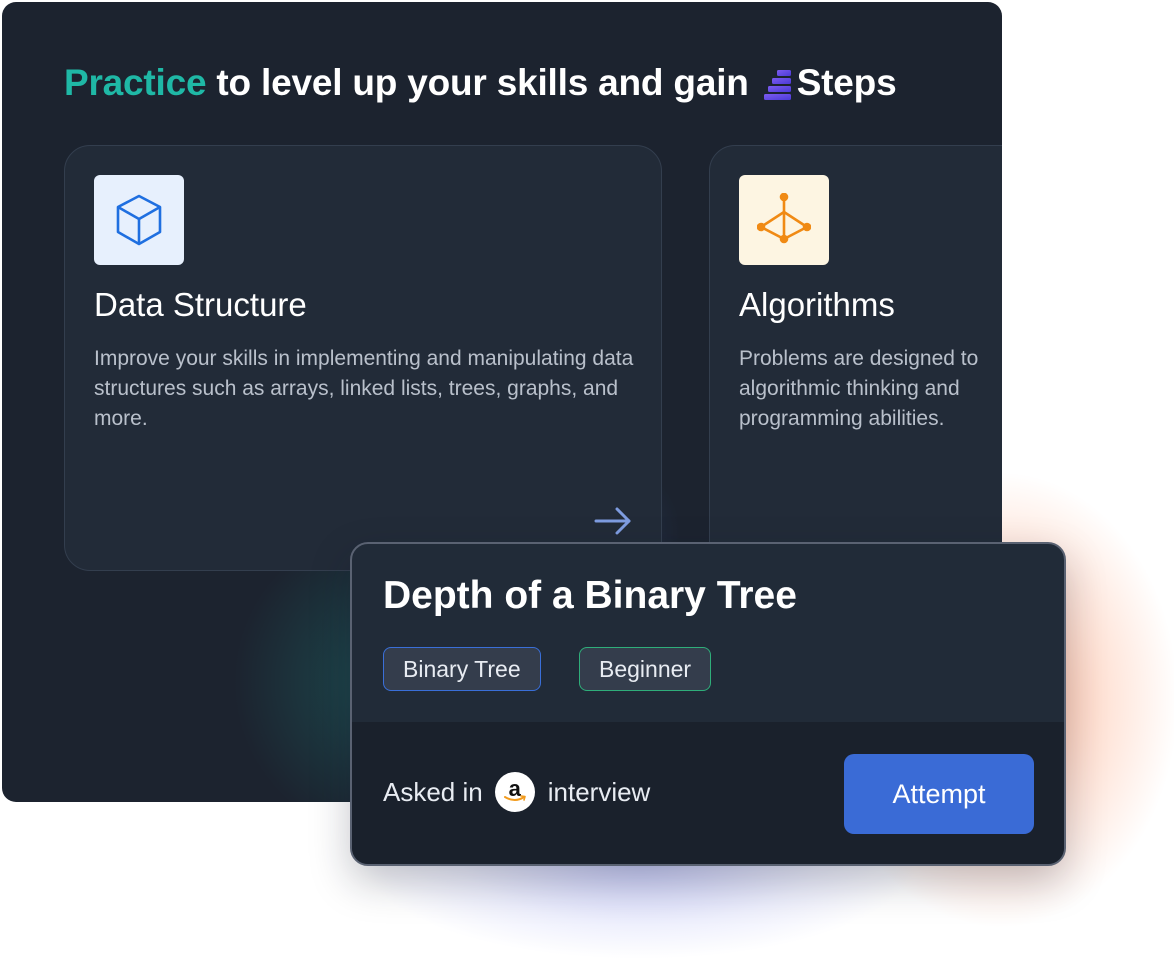  I want to click on card-title: Algorithms, so click(817, 304).